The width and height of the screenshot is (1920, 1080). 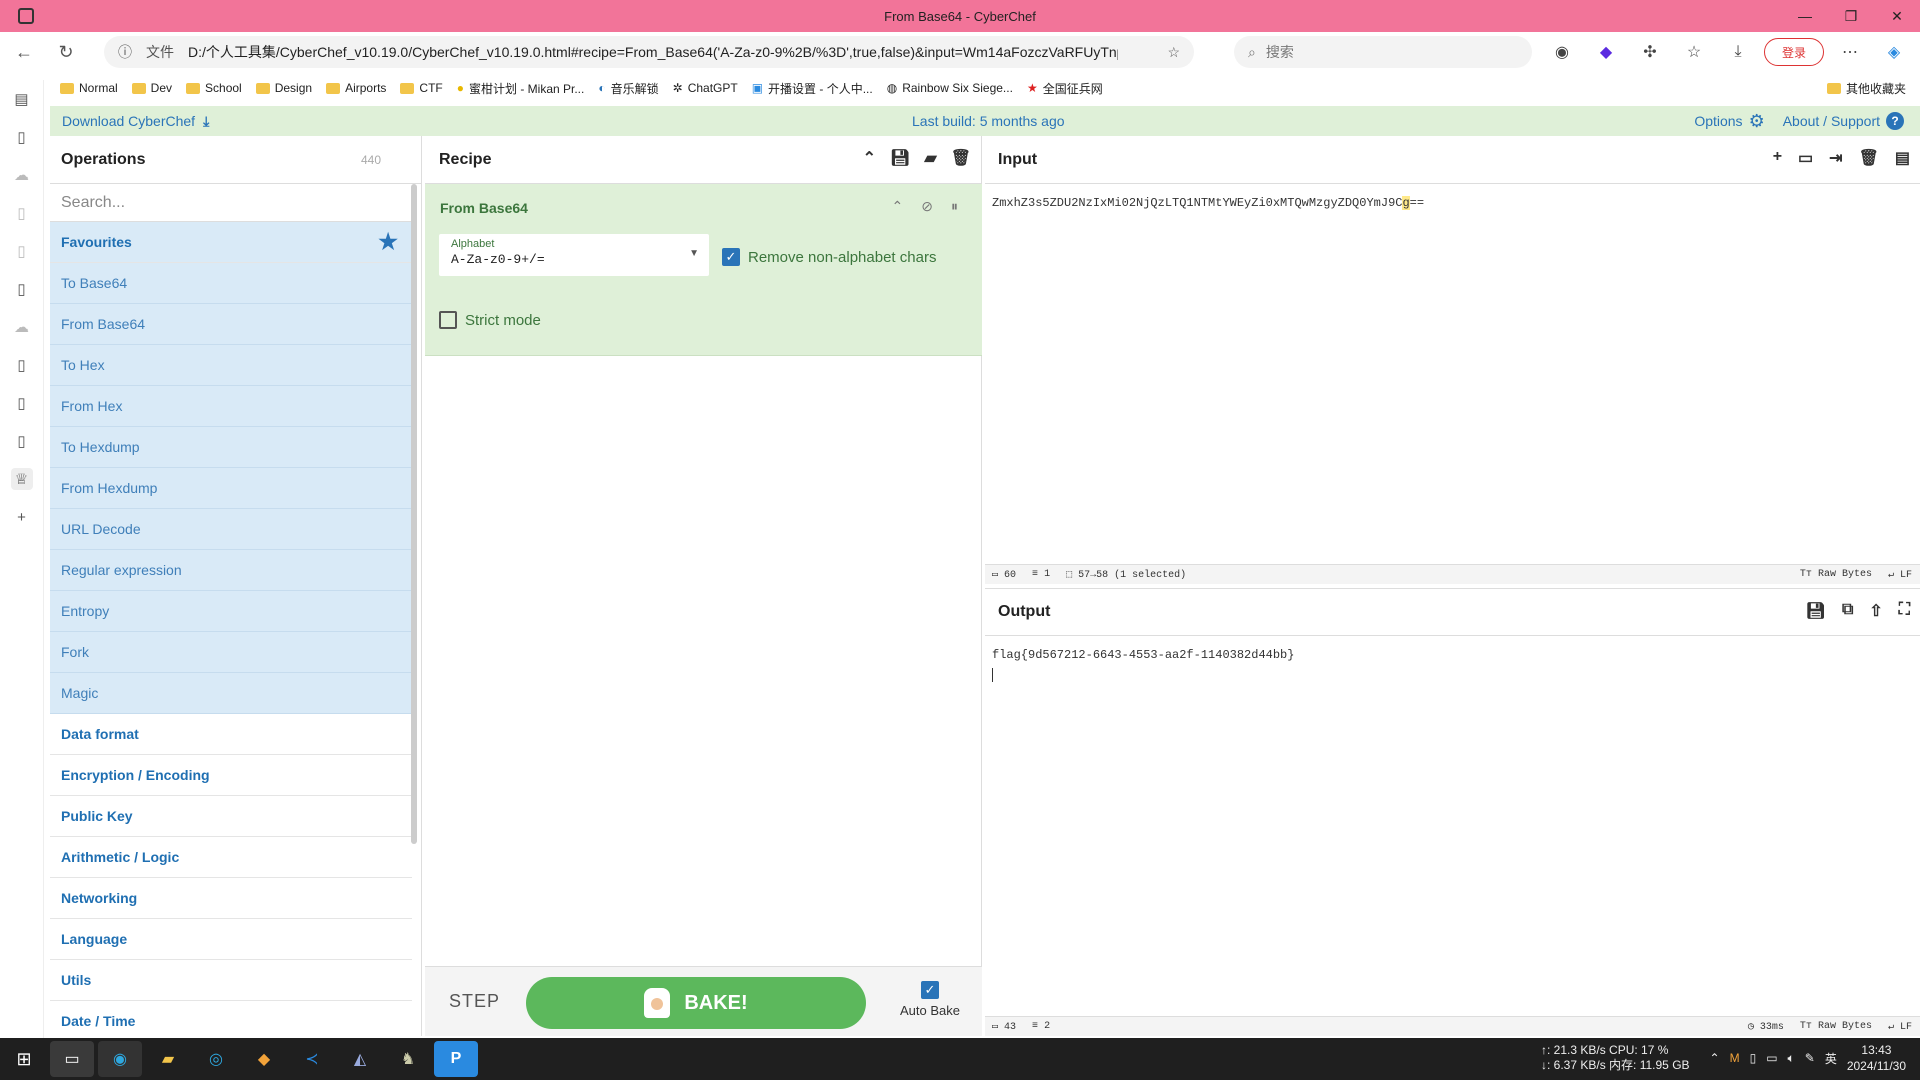 I want to click on extension-record-icon: ◉, so click(x=1562, y=52).